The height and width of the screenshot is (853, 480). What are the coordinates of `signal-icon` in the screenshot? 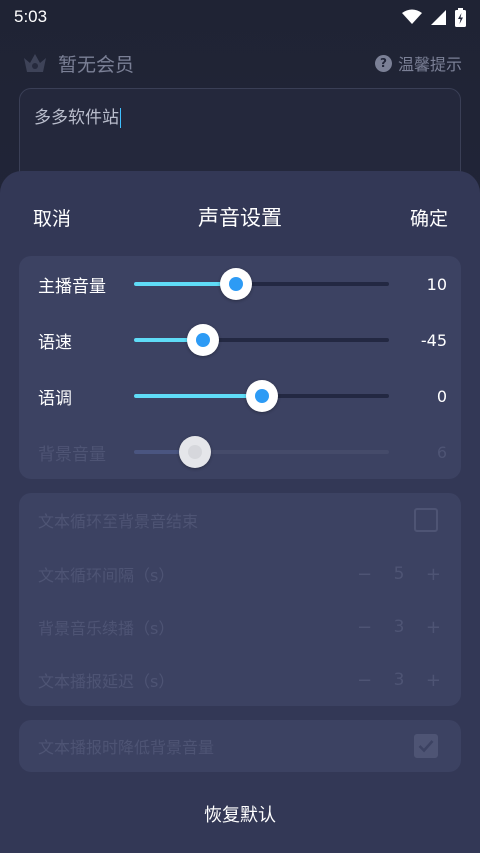 It's located at (438, 17).